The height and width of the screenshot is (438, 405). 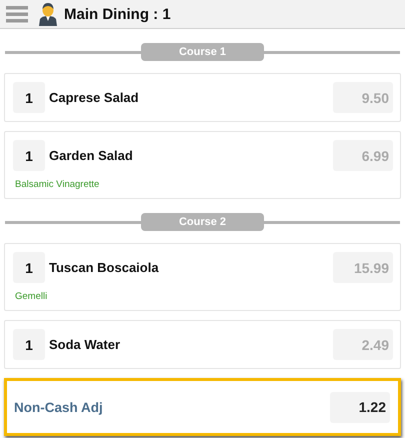 What do you see at coordinates (202, 222) in the screenshot?
I see `course-label: Course 2` at bounding box center [202, 222].